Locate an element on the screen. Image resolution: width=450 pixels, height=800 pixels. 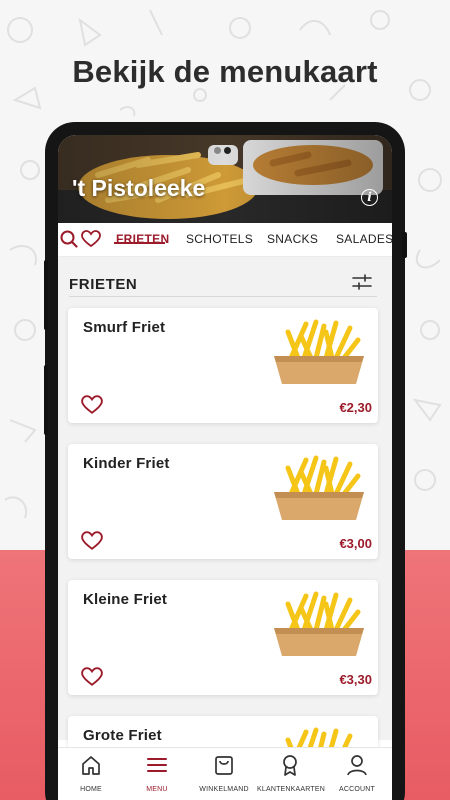
search-icon is located at coordinates (69, 239).